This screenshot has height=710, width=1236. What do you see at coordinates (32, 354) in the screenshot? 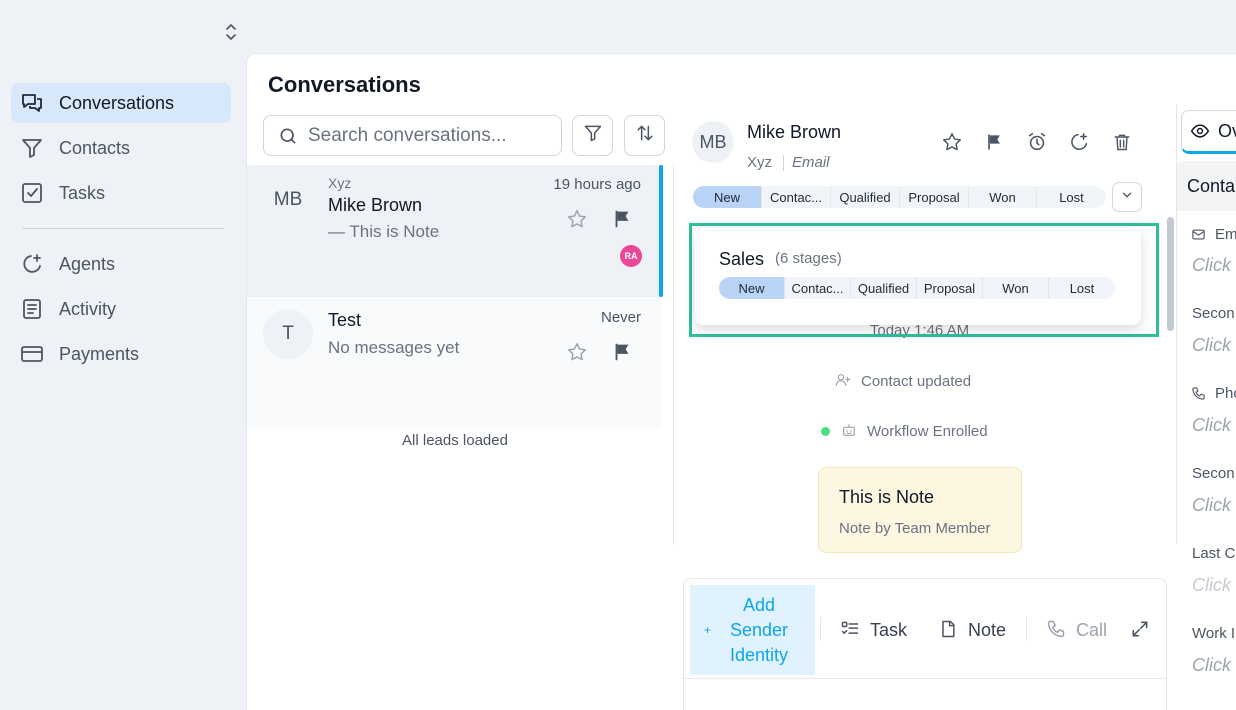
I see `credit-card-icon` at bounding box center [32, 354].